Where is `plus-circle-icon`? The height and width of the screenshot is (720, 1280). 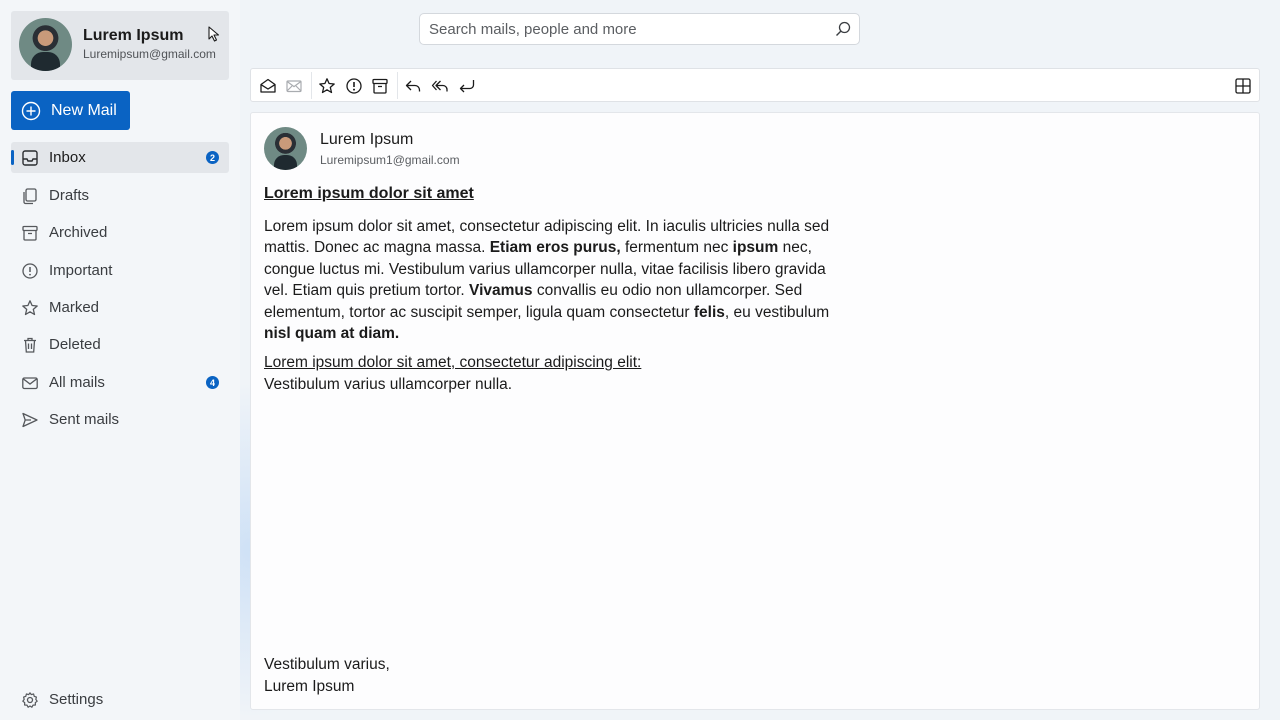 plus-circle-icon is located at coordinates (31, 110).